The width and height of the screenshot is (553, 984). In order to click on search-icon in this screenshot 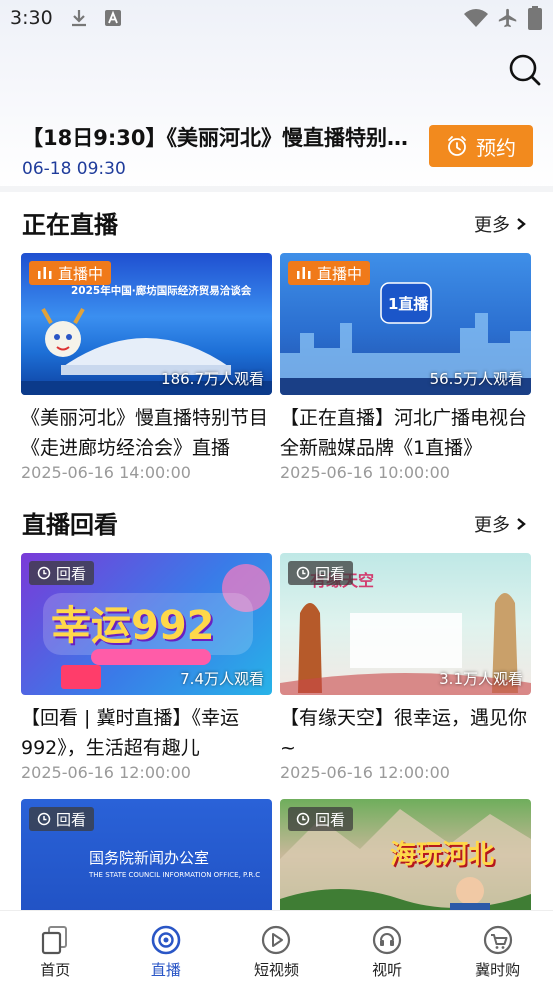, I will do `click(524, 70)`.